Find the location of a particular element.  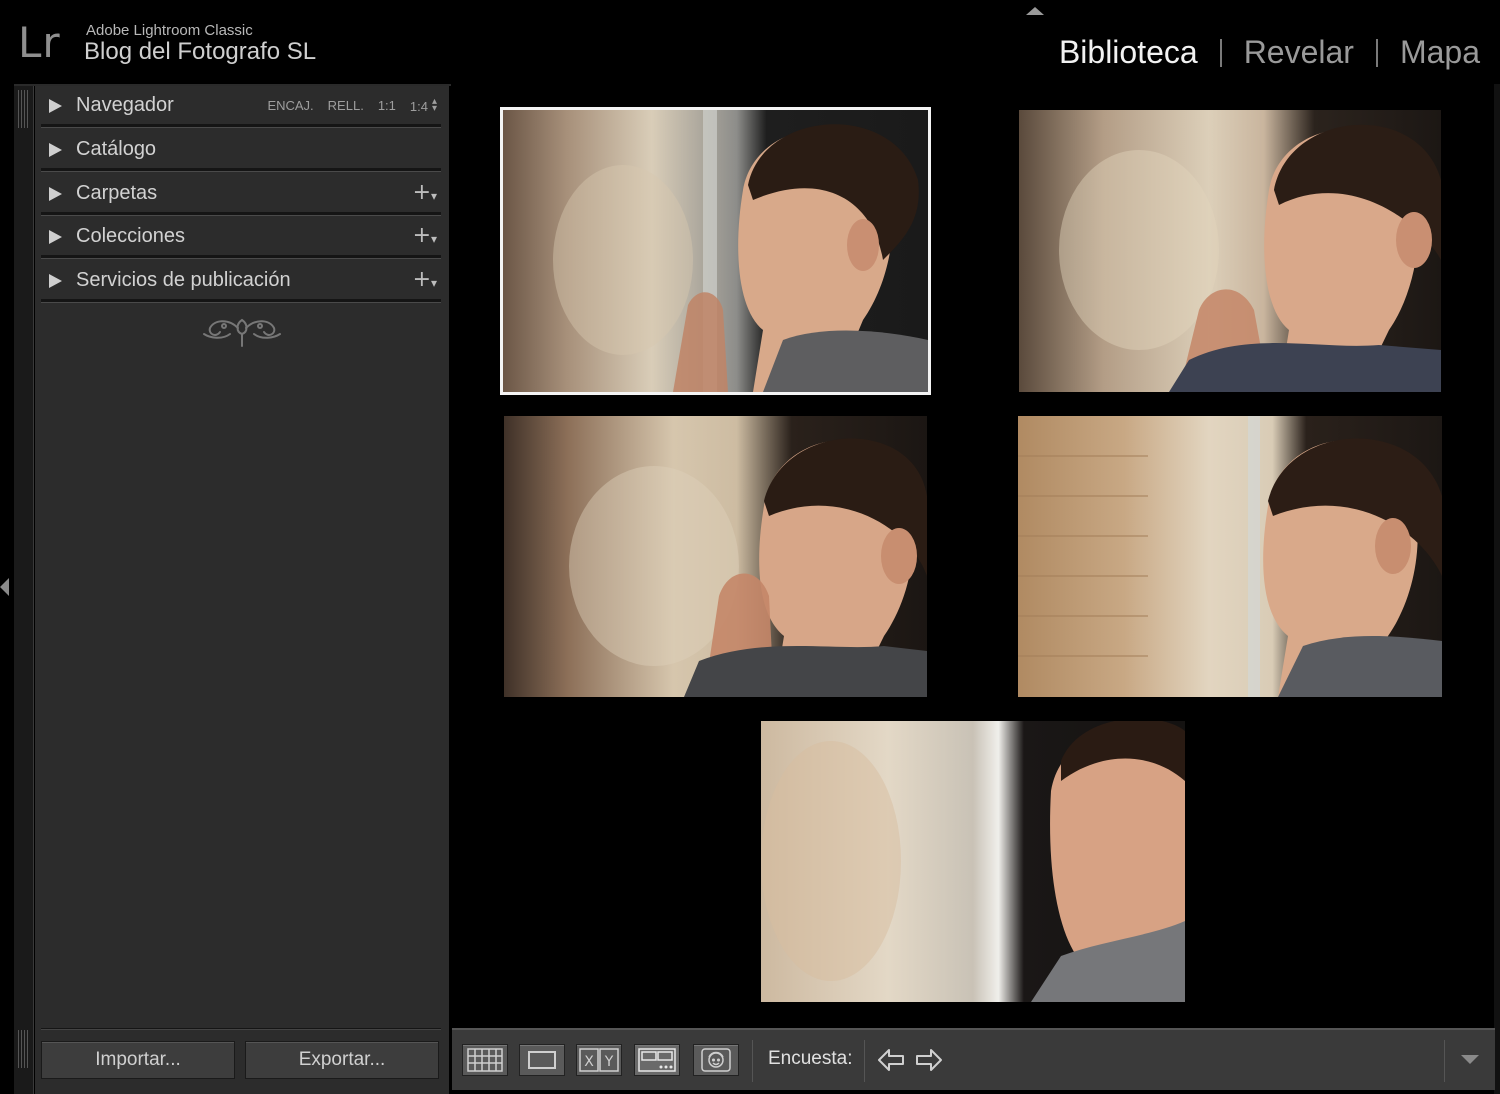

bottom-toolbar: X Y Encuesta: is located at coordinates (973, 1059).